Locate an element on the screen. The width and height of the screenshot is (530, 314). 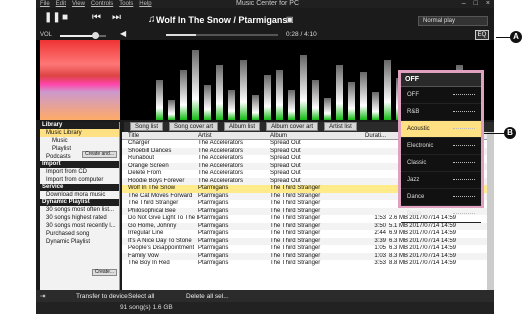
volume-slider is located at coordinates (83, 36).